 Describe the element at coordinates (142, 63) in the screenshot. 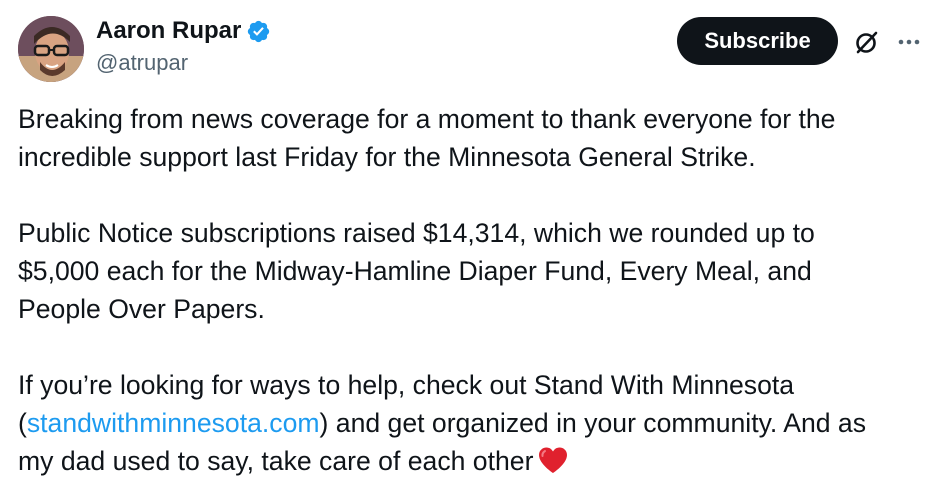

I see `author-handle: @atrupar` at that location.